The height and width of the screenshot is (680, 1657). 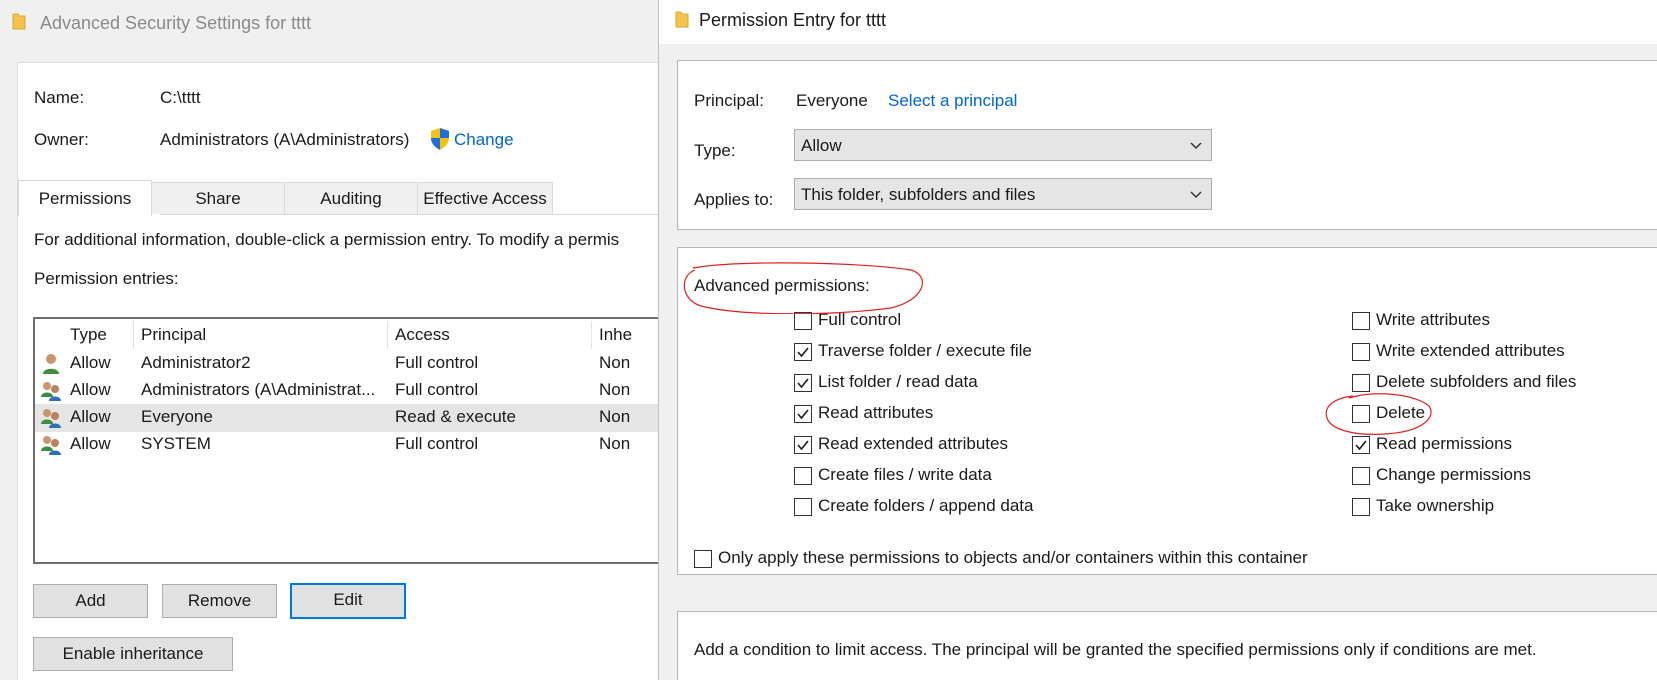 What do you see at coordinates (90, 601) in the screenshot?
I see `add-button: Add` at bounding box center [90, 601].